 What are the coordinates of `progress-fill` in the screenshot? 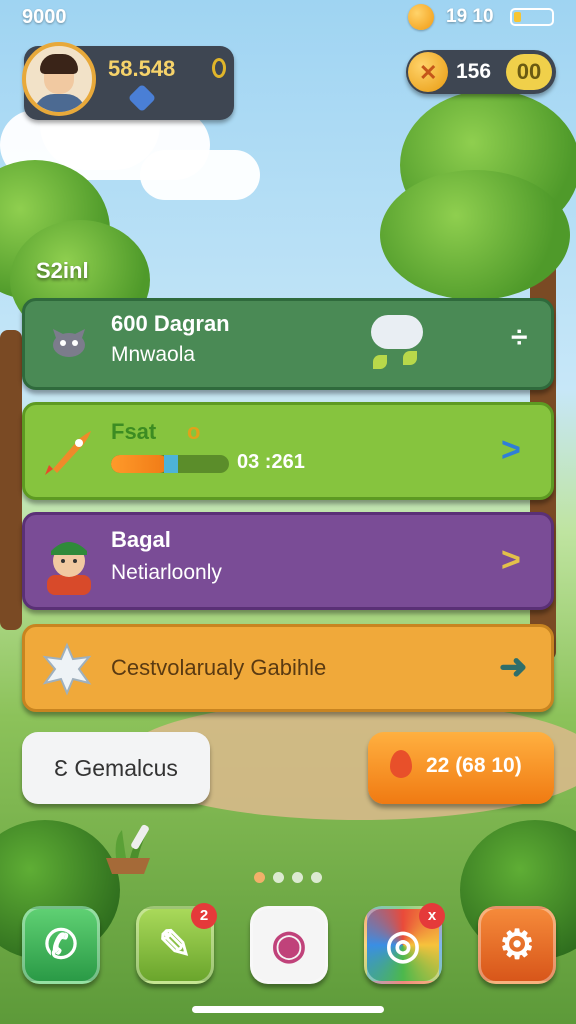 It's located at (139, 464).